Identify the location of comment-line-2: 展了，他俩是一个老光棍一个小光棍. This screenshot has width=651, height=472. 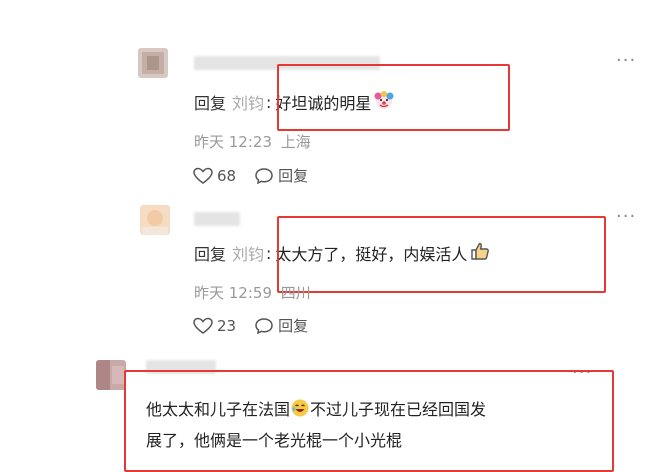
(274, 440).